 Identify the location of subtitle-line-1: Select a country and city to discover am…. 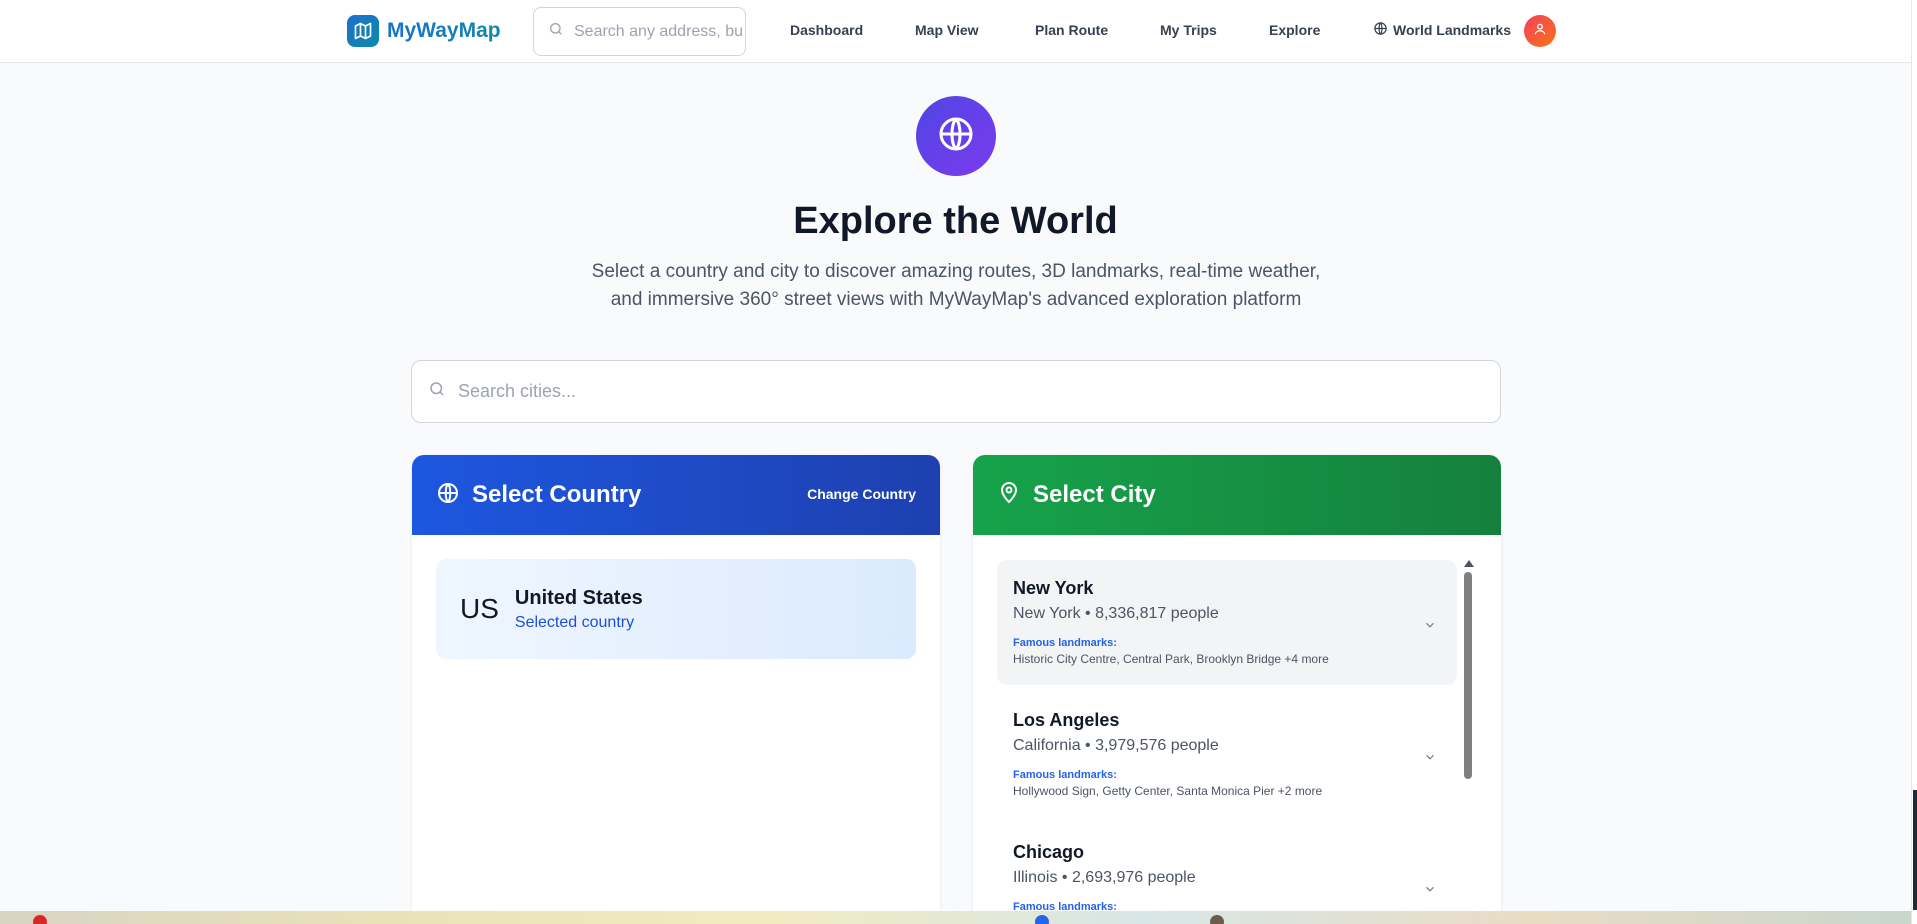
(956, 271).